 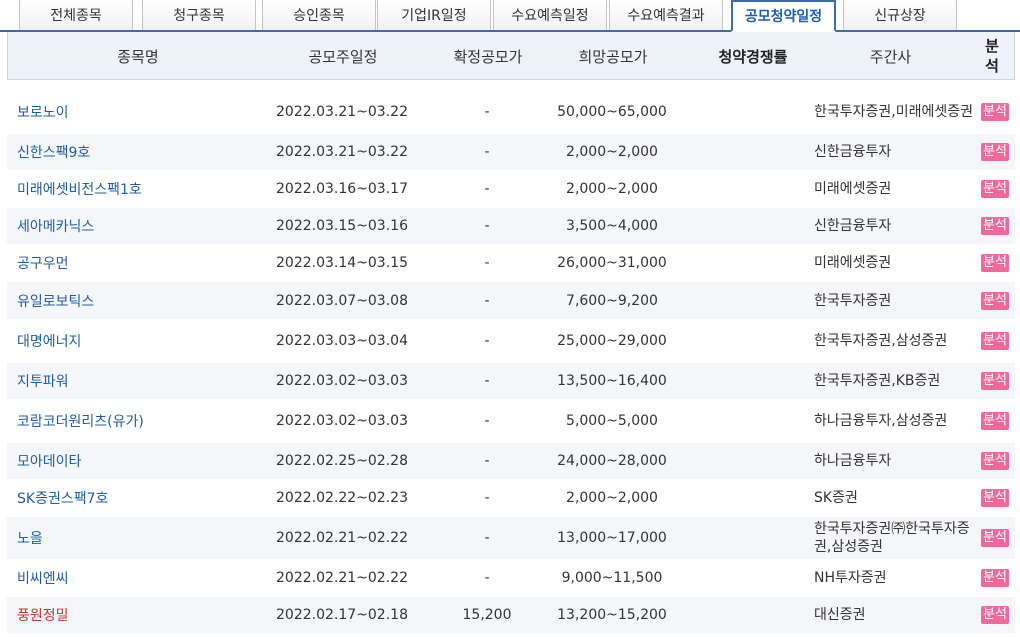 I want to click on stock-name-link: 보로노이, so click(x=137, y=112).